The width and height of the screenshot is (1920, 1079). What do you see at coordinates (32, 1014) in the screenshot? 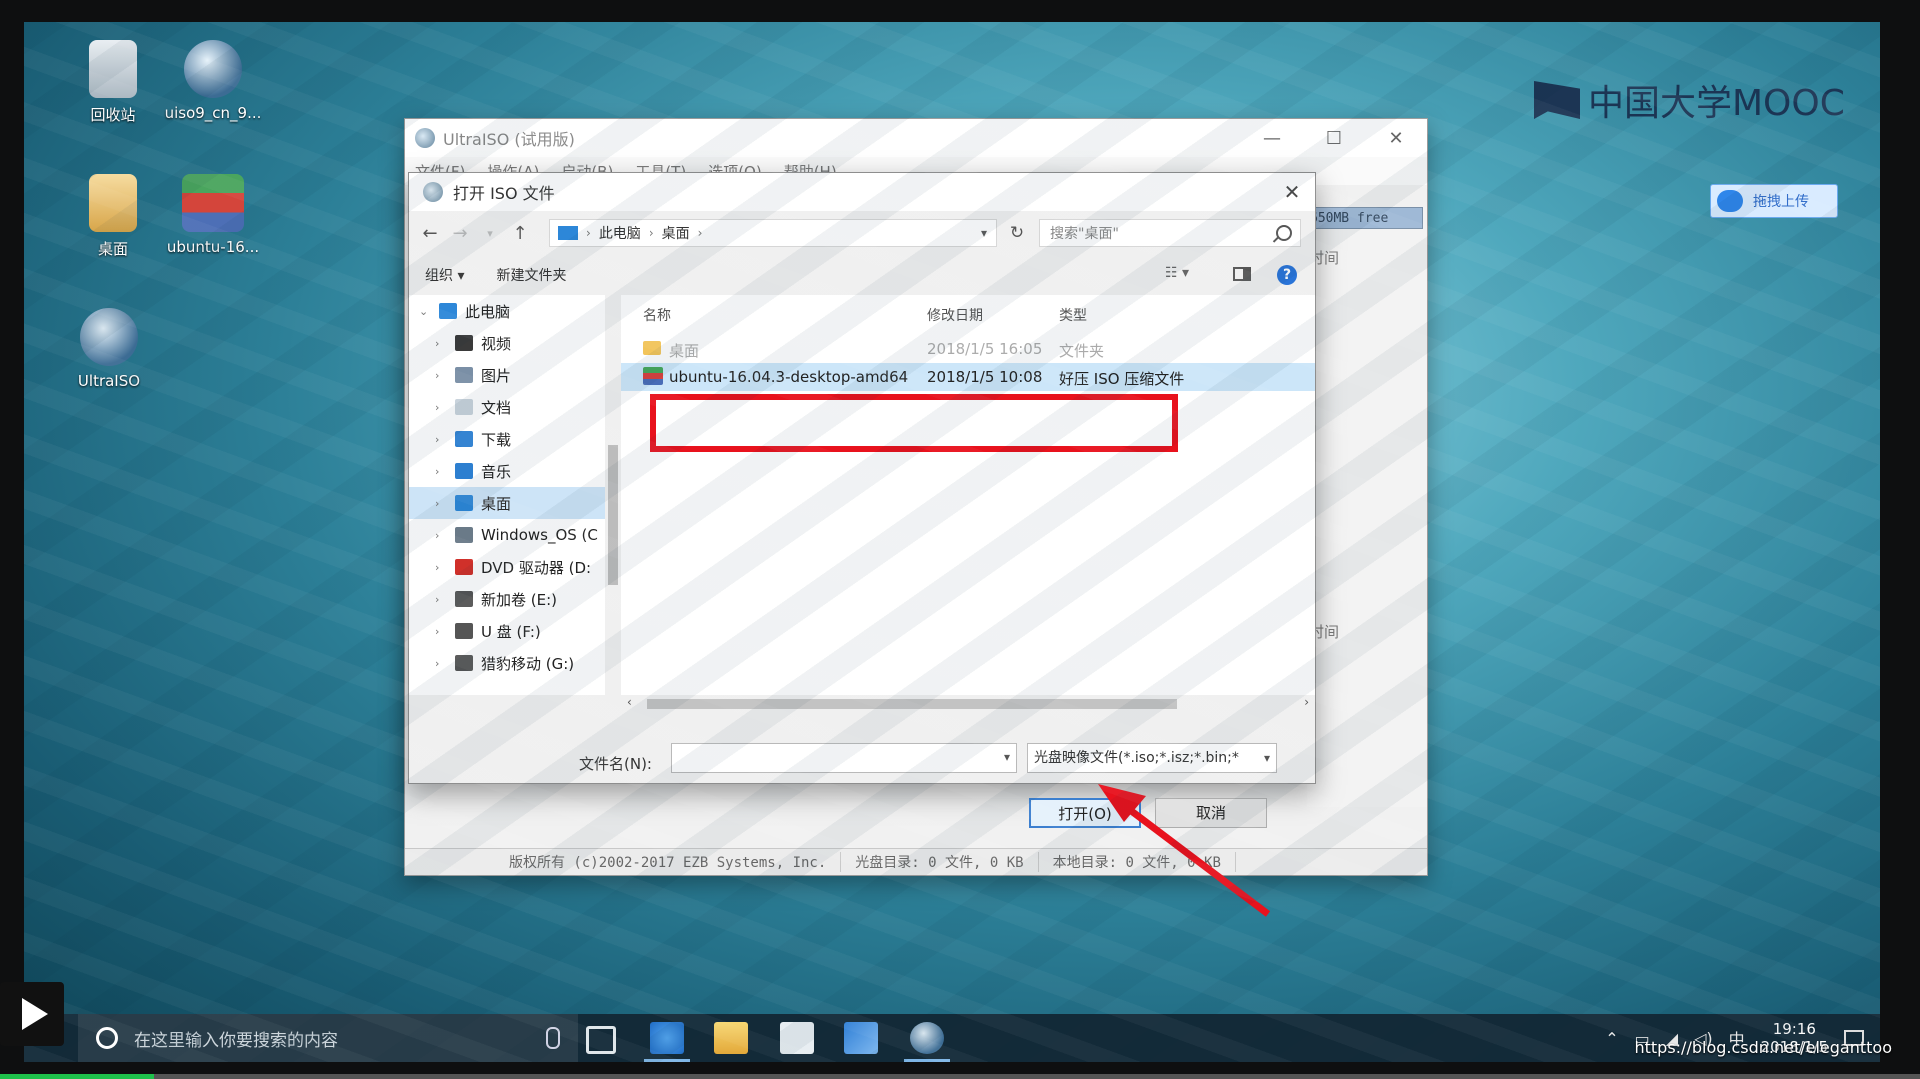
I see `video-play-button` at bounding box center [32, 1014].